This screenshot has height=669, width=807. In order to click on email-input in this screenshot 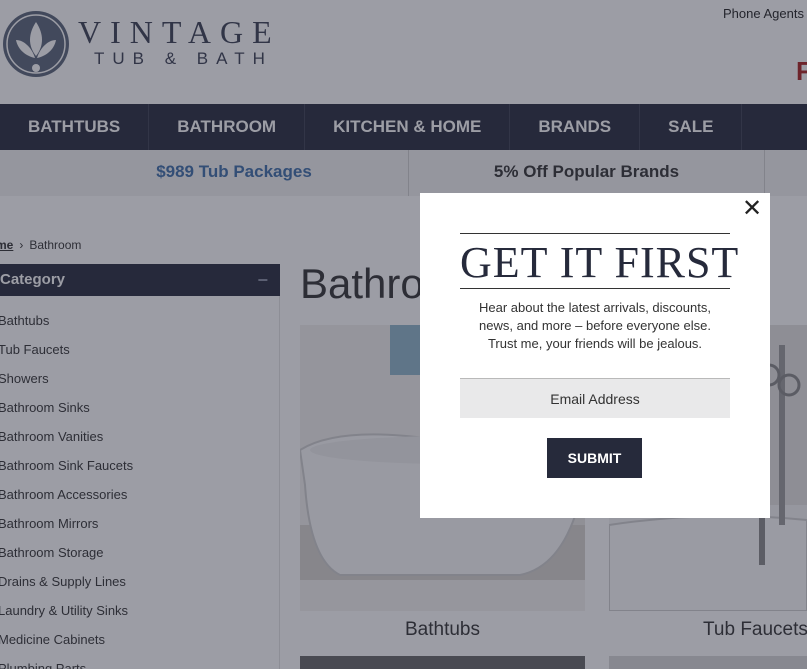, I will do `click(595, 398)`.